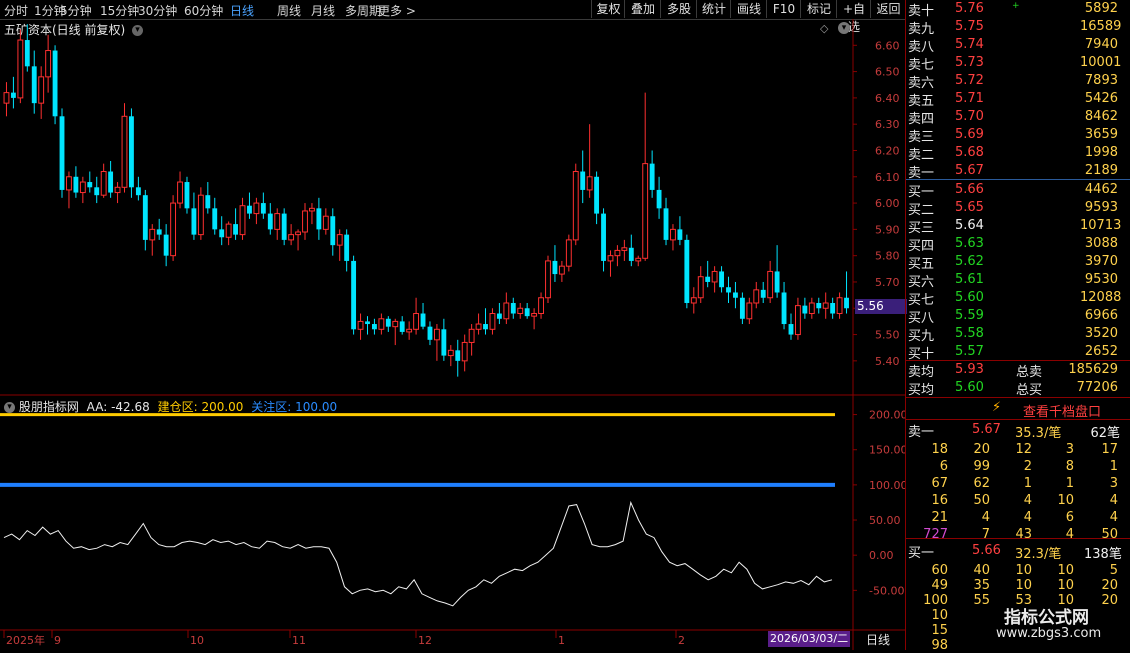 Image resolution: width=1130 pixels, height=653 pixels. What do you see at coordinates (748, 9) in the screenshot?
I see `toolbar-button: 画线` at bounding box center [748, 9].